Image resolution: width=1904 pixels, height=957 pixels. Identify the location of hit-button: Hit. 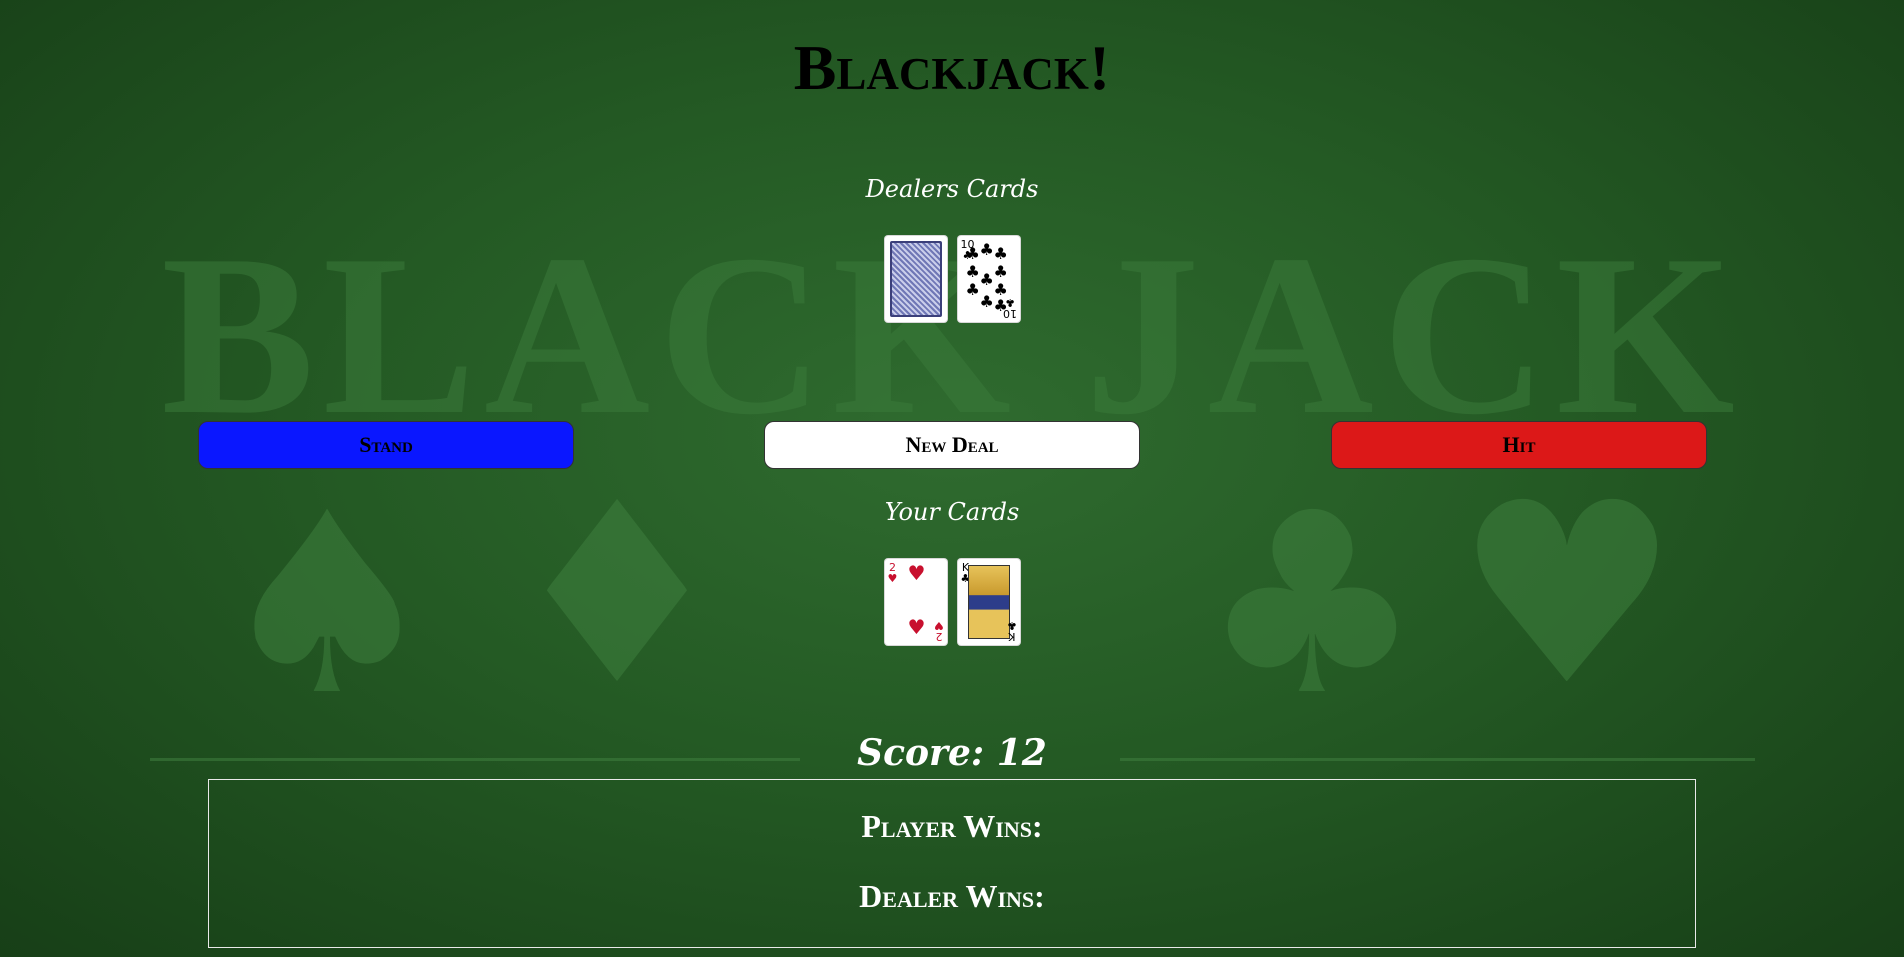
(1519, 445).